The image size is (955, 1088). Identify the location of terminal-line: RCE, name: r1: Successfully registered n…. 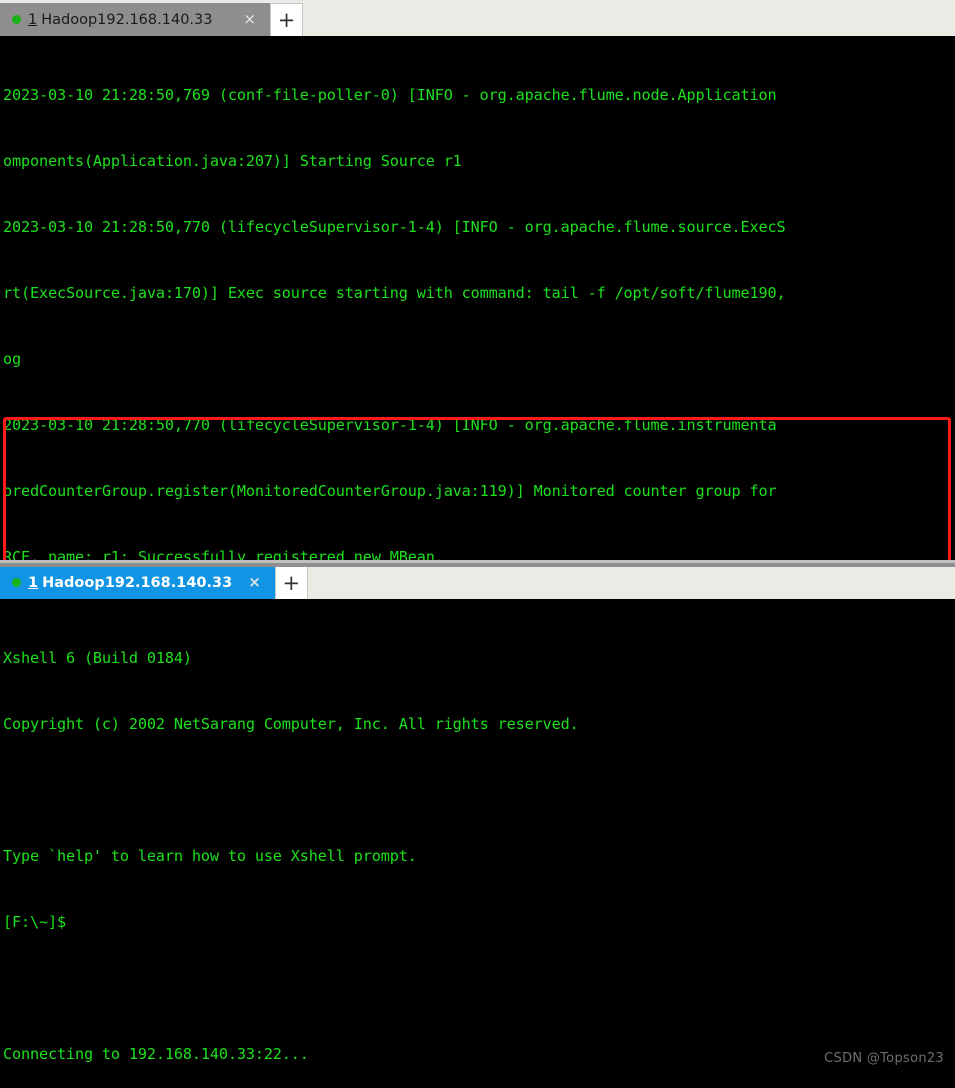
(223, 554).